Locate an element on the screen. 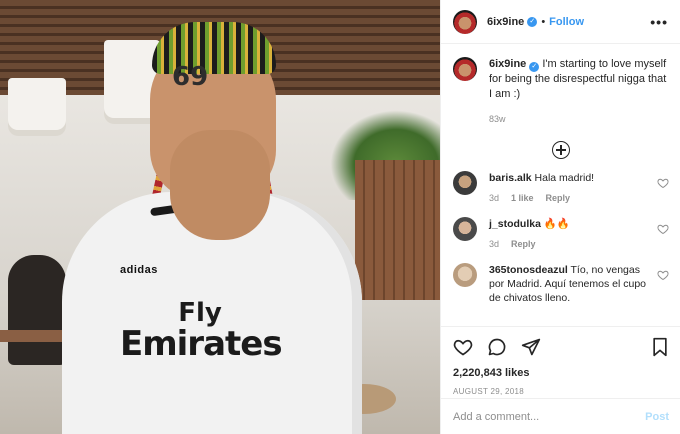 The width and height of the screenshot is (680, 434). comment-body: j_stodulka 🔥🔥 3d Reply is located at coordinates (573, 234).